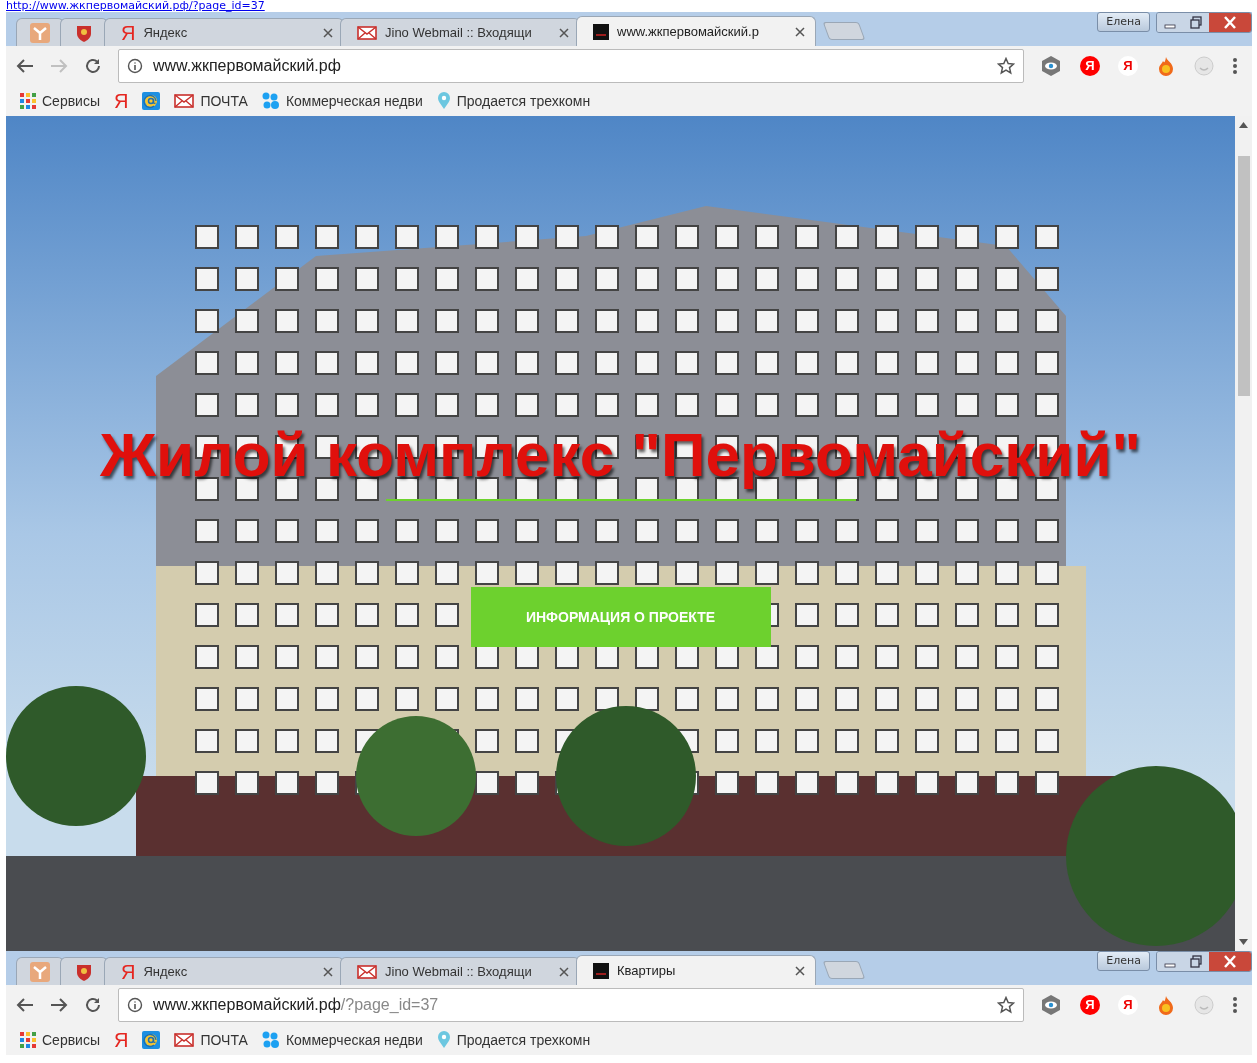  What do you see at coordinates (135, 6) in the screenshot?
I see `page-link: http://www.жкпервомайский.рф/?page_id=37` at bounding box center [135, 6].